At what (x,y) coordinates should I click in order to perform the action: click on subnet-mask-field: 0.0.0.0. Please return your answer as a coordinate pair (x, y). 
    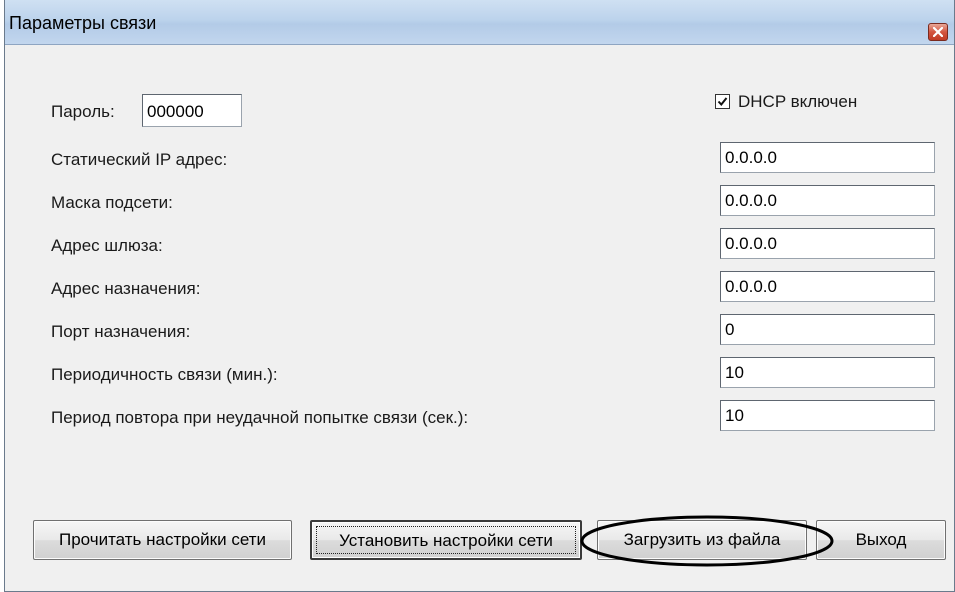
    Looking at the image, I should click on (827, 200).